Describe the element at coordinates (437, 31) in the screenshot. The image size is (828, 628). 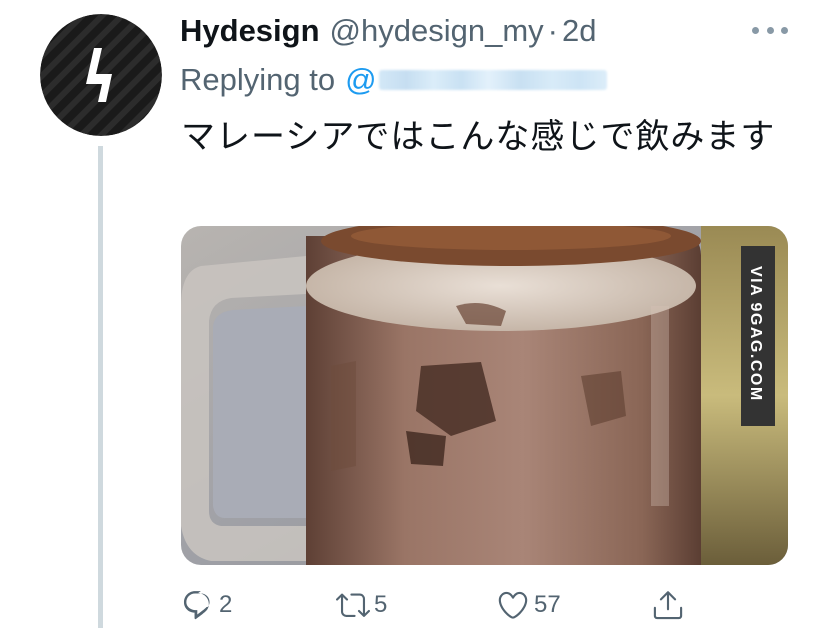
I see `user-handle: @hydesign_my` at that location.